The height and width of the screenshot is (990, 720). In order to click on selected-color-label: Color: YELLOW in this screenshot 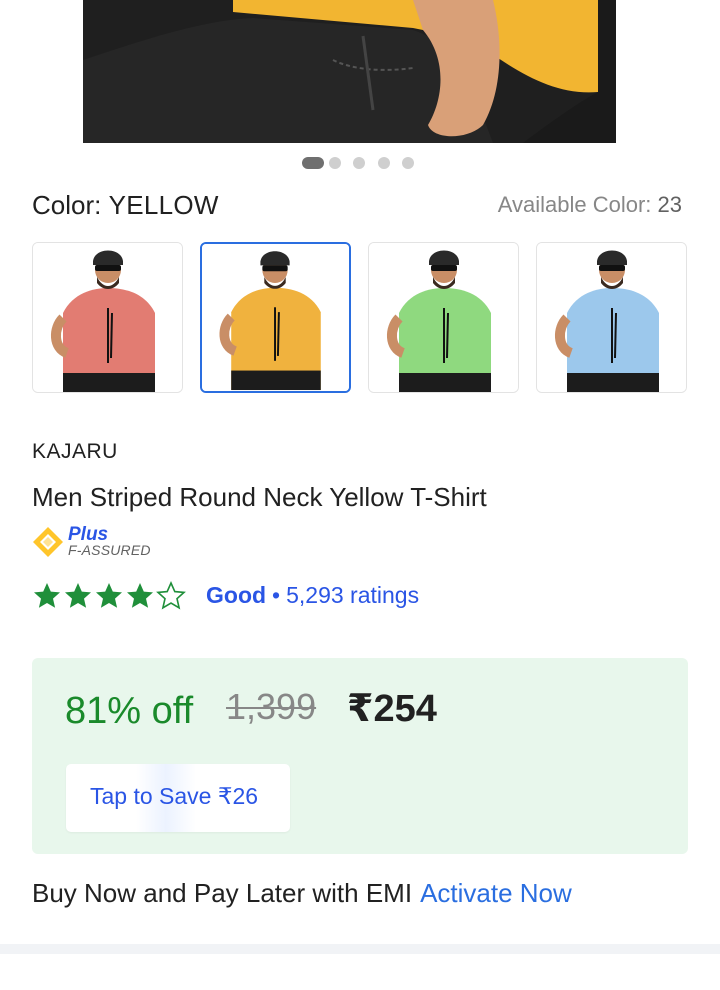, I will do `click(125, 205)`.